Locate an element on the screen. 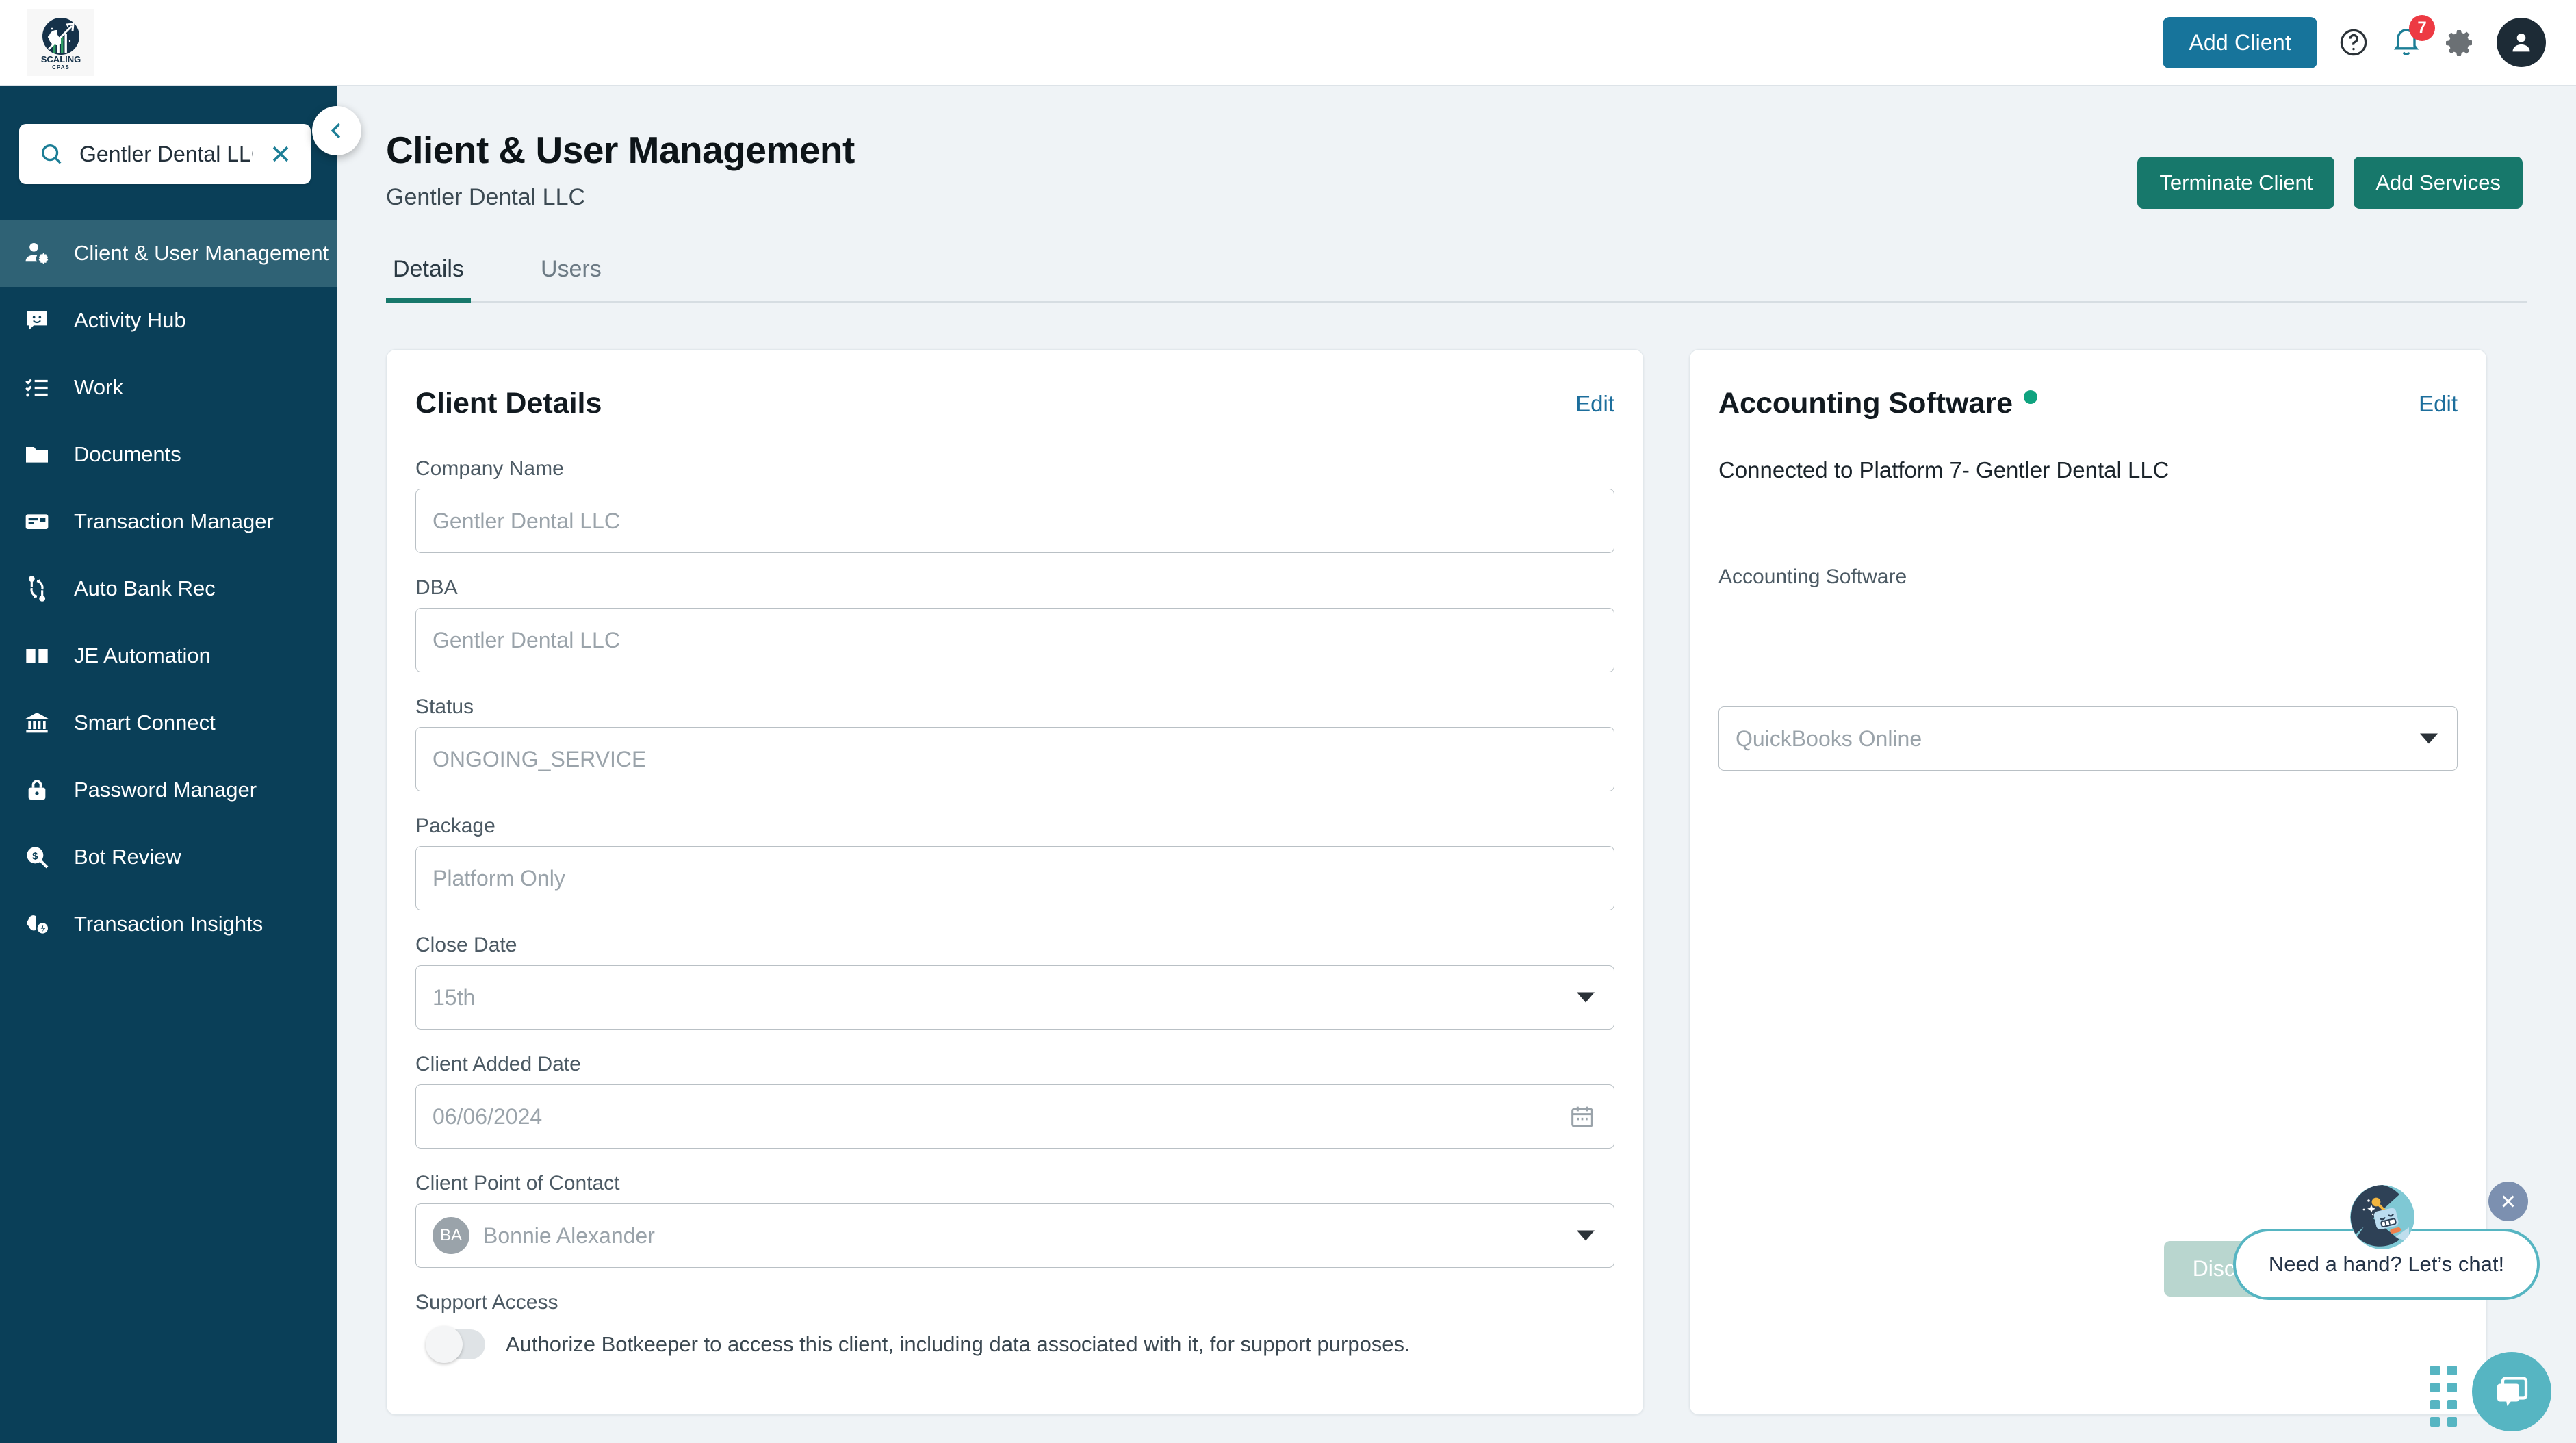  help-circle-icon-glyph is located at coordinates (2353, 42).